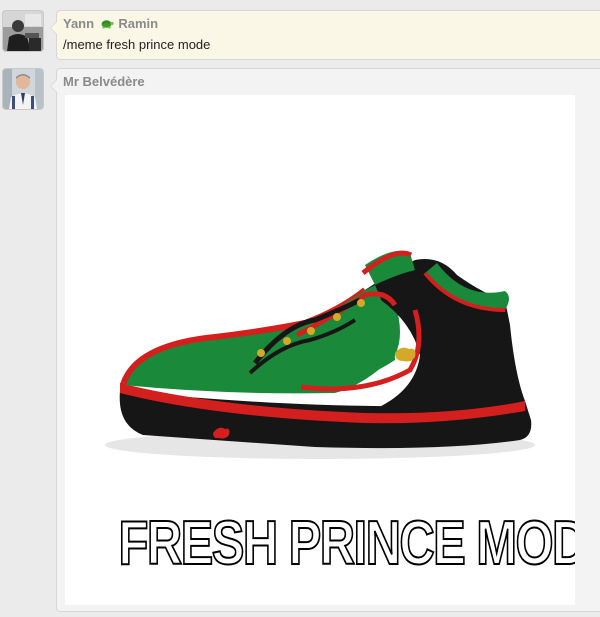 The width and height of the screenshot is (600, 617). I want to click on author-second-name: Ramin, so click(138, 23).